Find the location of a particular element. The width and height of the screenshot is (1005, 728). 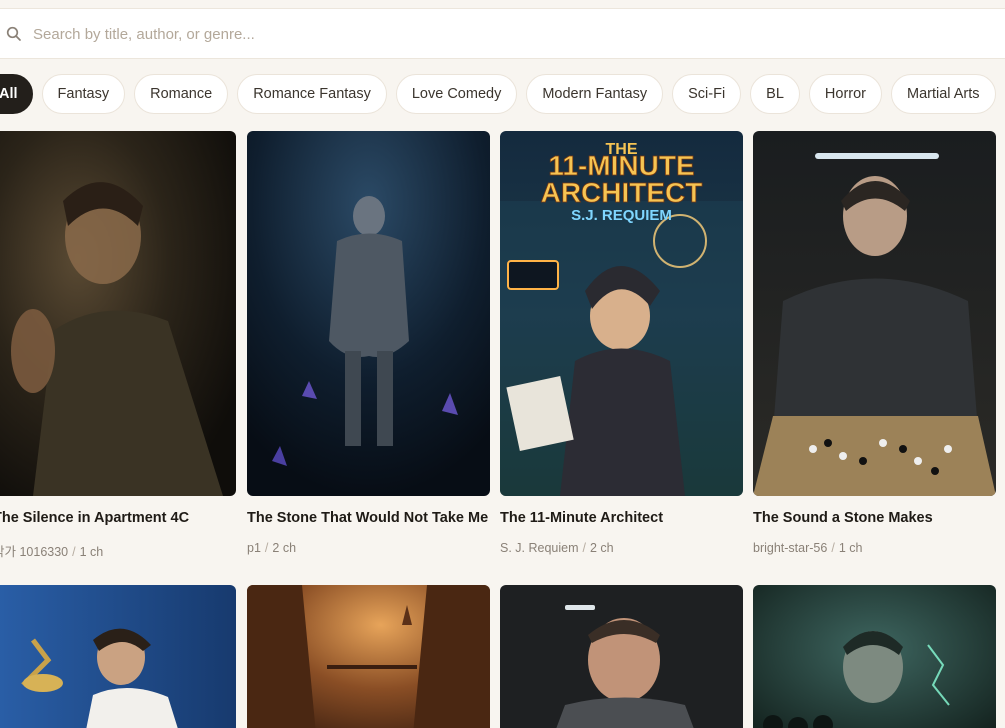

book-author: p1 is located at coordinates (254, 548).